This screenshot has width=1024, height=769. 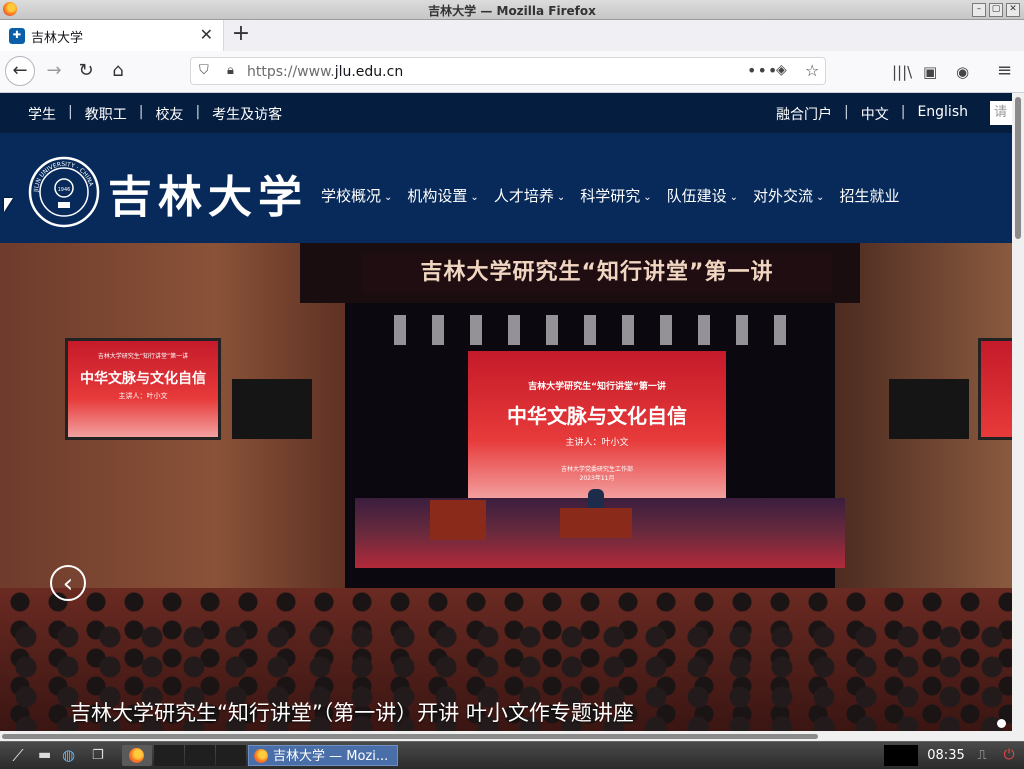 I want to click on new-tab-button: +, so click(x=241, y=35).